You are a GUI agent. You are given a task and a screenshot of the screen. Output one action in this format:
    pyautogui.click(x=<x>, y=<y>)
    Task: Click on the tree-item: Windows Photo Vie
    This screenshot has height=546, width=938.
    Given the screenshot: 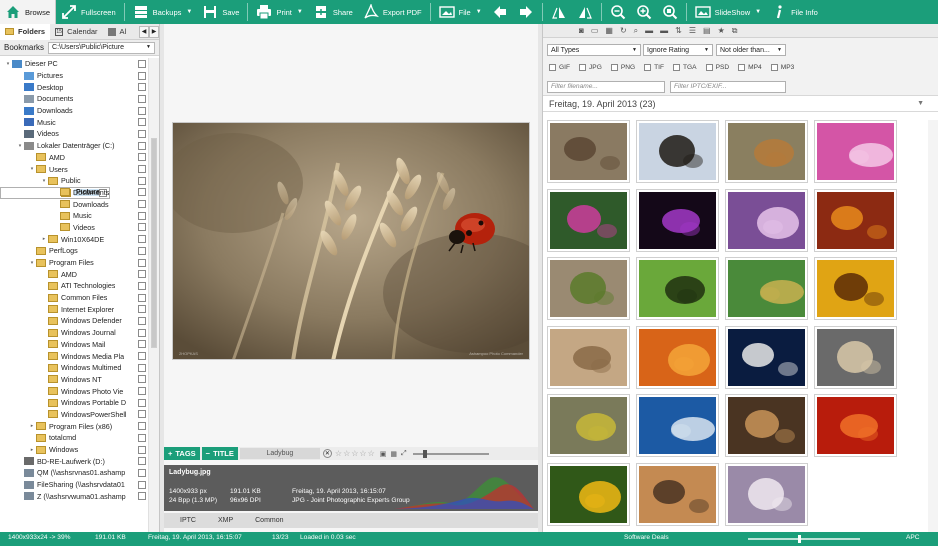 What is the action you would take?
    pyautogui.click(x=74, y=391)
    